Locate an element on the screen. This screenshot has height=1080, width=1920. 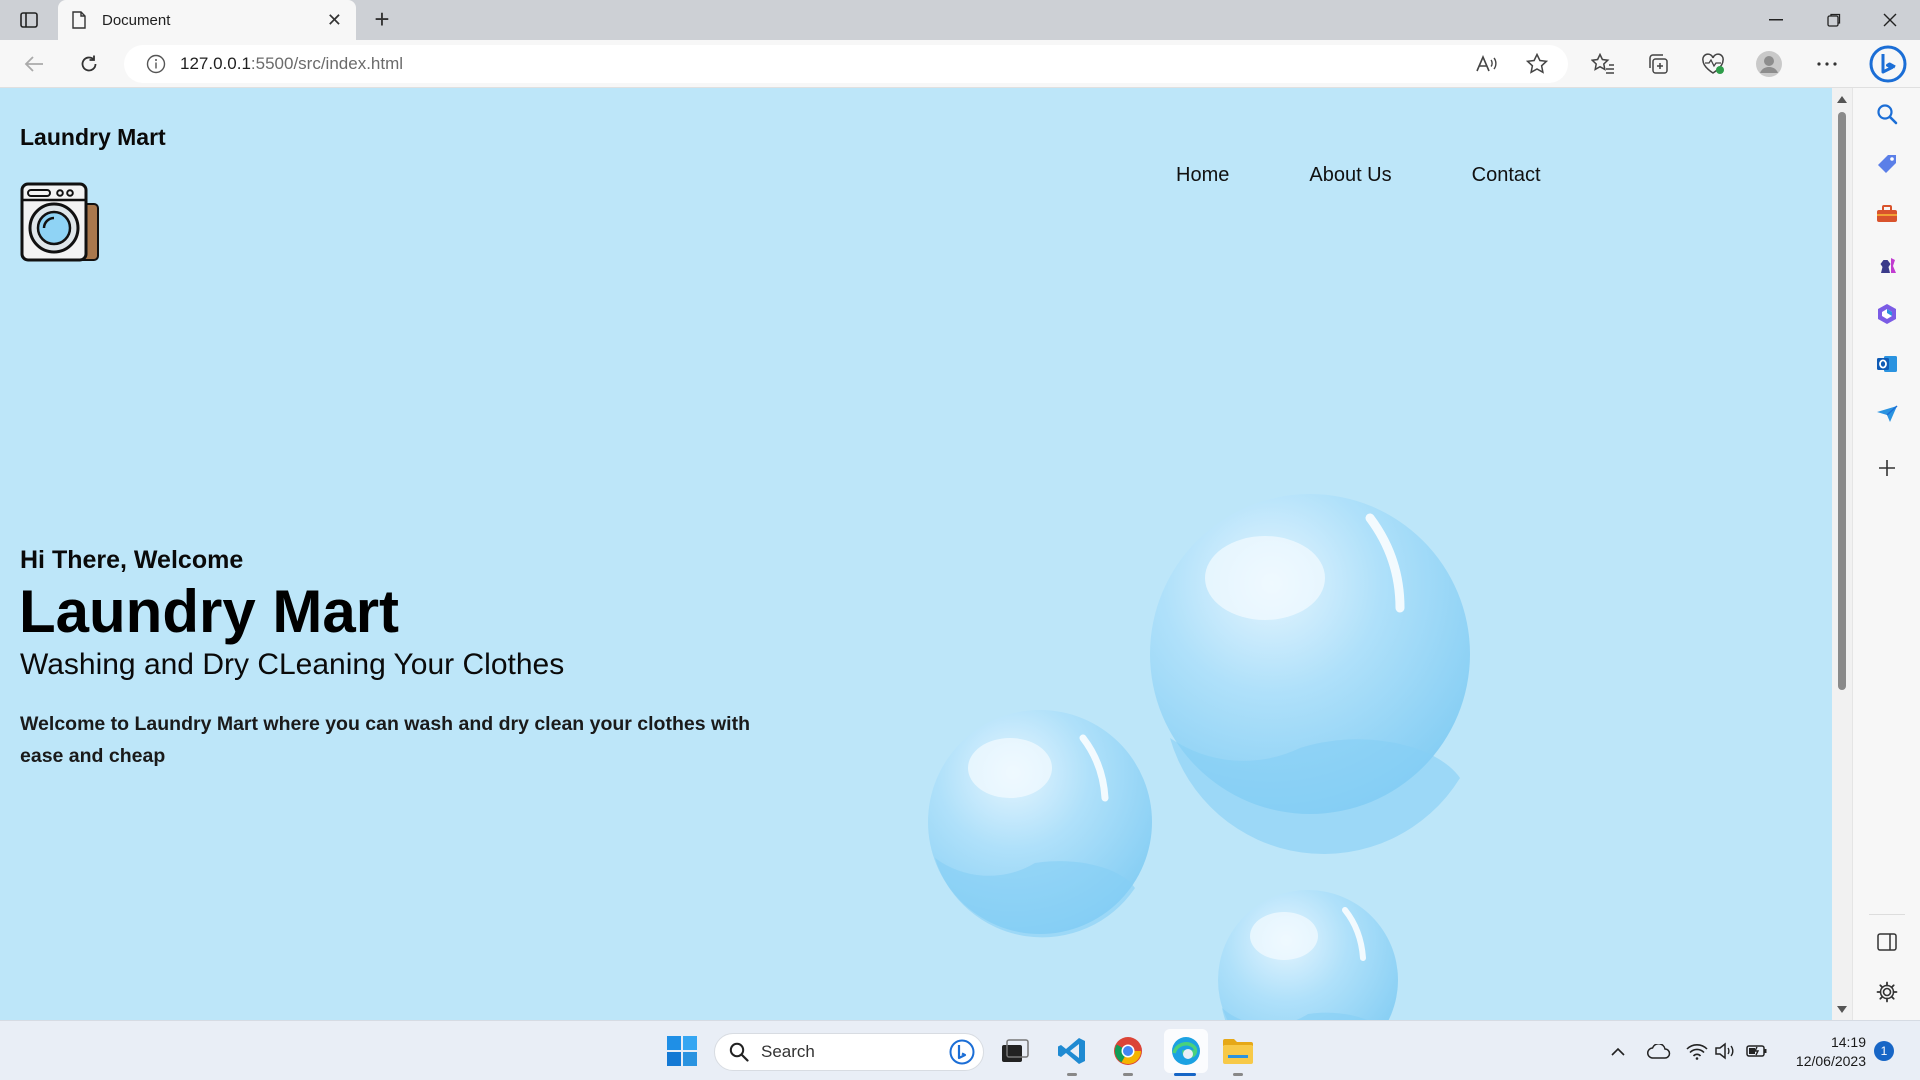
vscode-running-indicator is located at coordinates (1072, 1074).